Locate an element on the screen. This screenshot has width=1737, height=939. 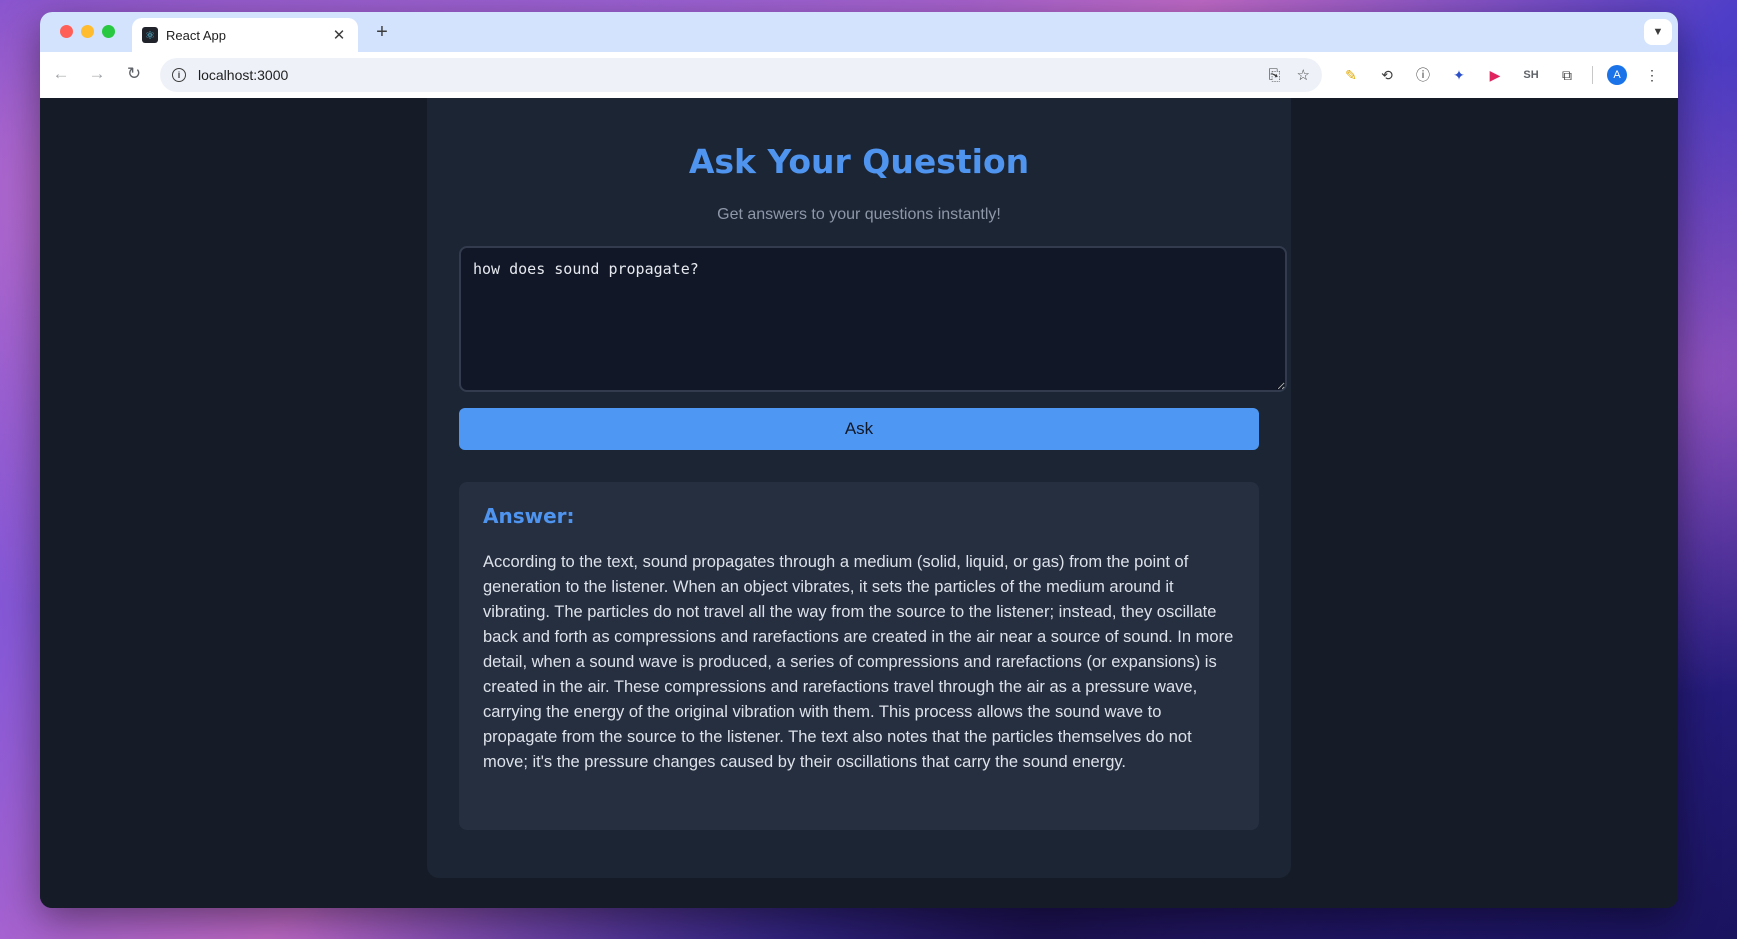
tab-close-icon: ✕ is located at coordinates (339, 35).